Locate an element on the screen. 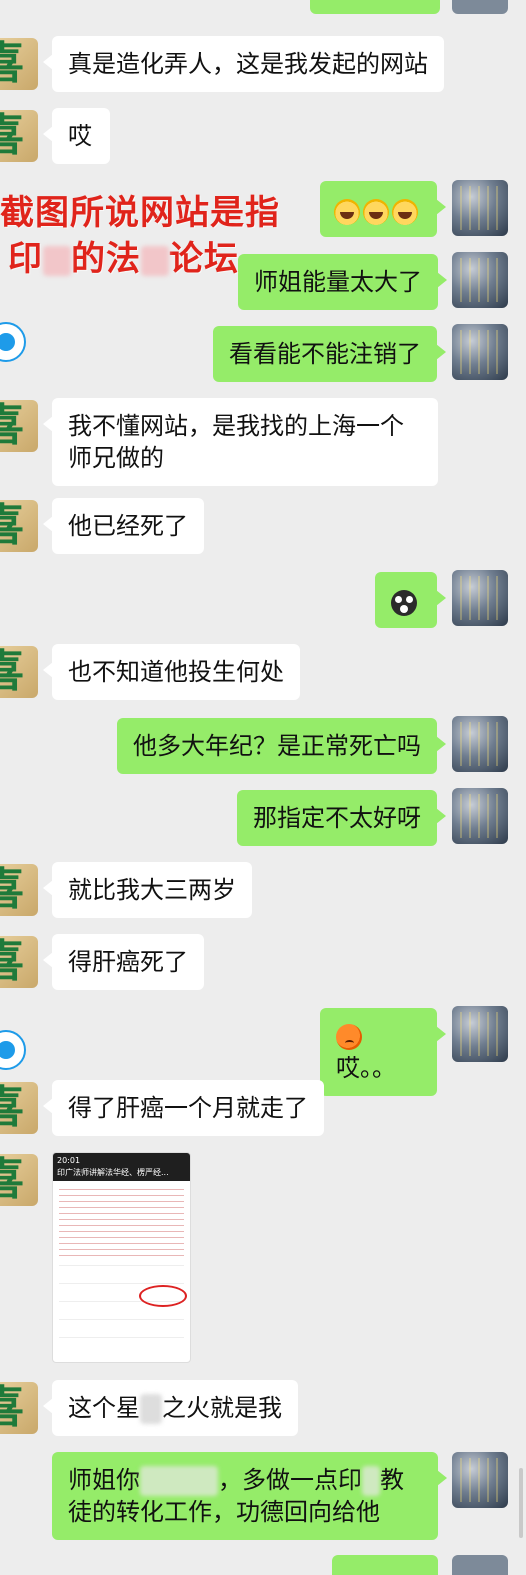  message-text: 那指定不太好呀 is located at coordinates (337, 818).